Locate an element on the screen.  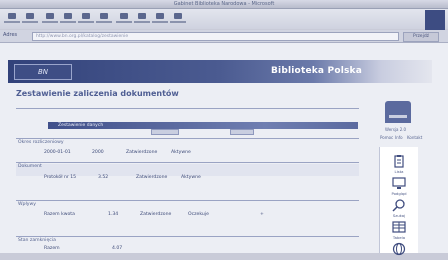
sidebar-item-table: Tabela is located at coordinates (399, 229).